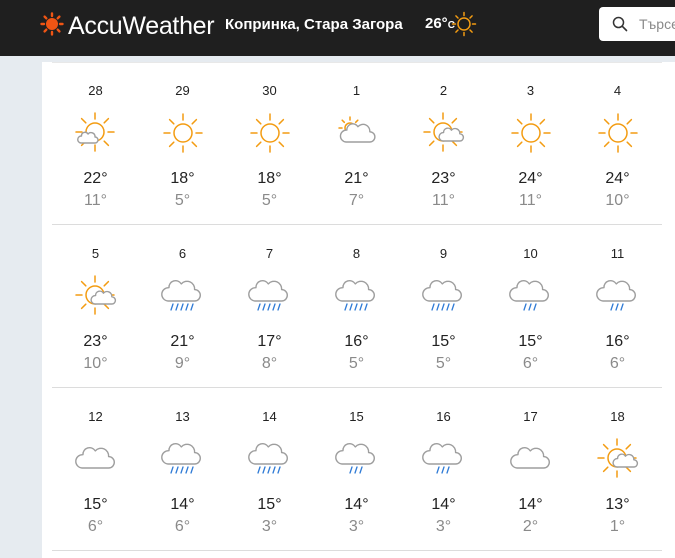 Image resolution: width=675 pixels, height=558 pixels. I want to click on forecast-day-cell: 18 13° 1°, so click(617, 469).